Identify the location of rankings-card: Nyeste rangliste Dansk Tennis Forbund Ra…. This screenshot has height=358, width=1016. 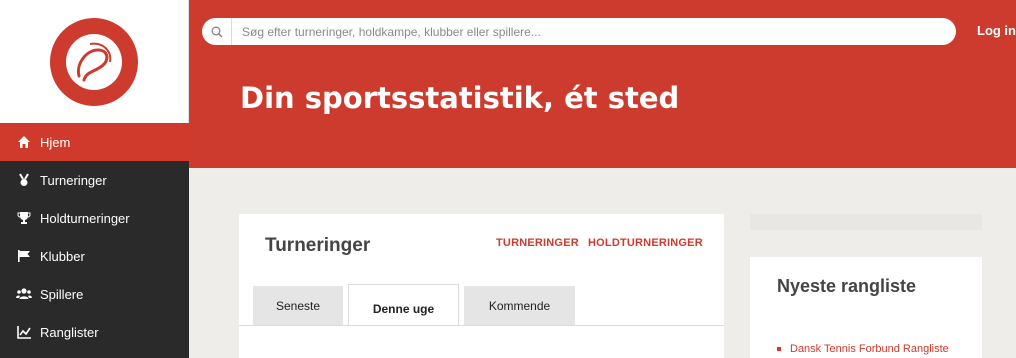
(866, 307).